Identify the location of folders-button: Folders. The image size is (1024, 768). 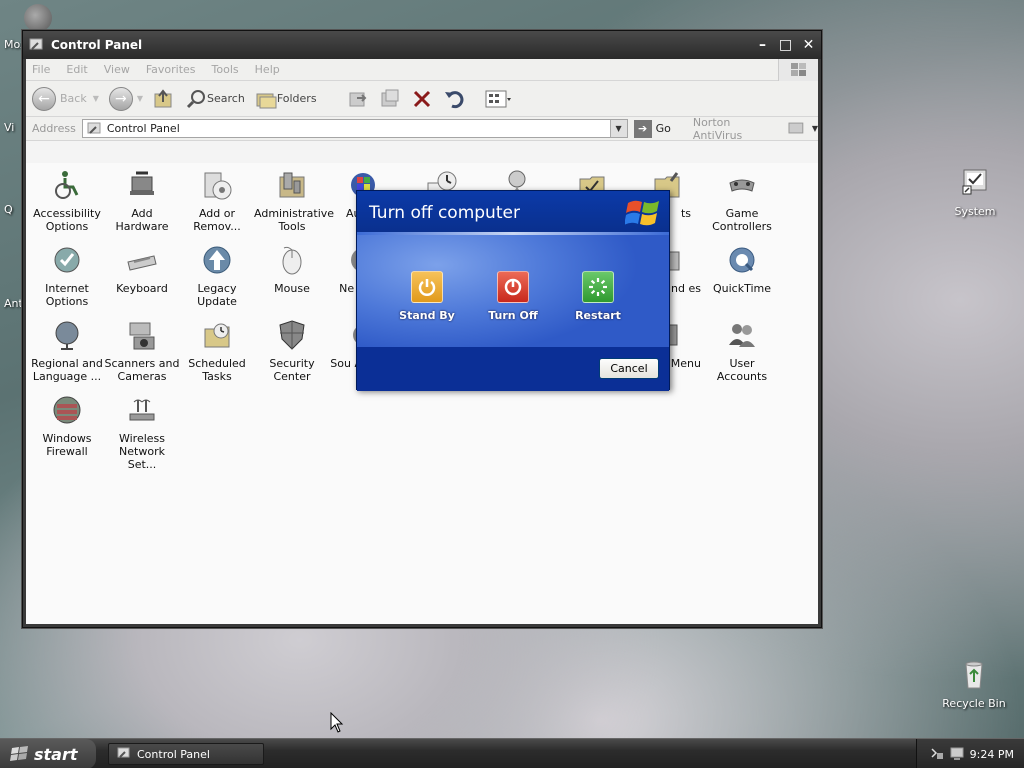
(286, 99).